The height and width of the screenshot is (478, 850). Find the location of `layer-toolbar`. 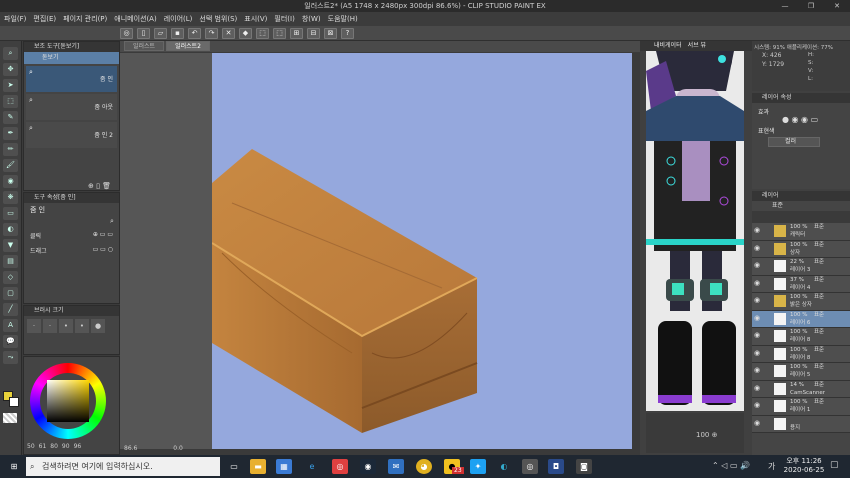

layer-toolbar is located at coordinates (801, 217).